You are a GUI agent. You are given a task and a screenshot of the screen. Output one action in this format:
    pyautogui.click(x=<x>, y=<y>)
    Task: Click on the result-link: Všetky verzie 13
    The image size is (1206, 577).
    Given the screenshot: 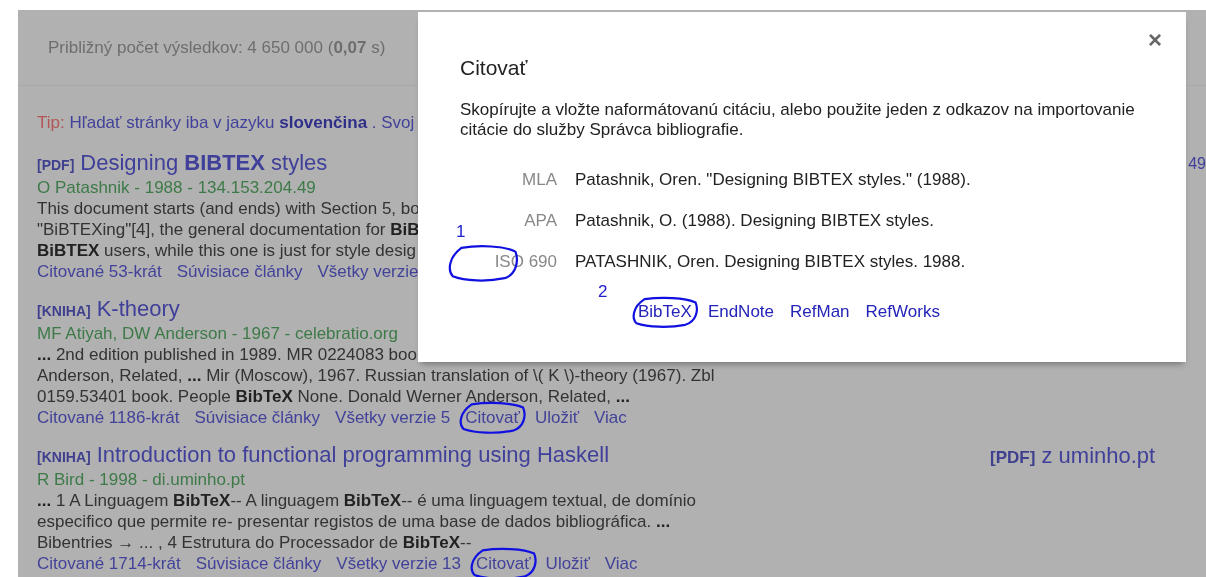 What is the action you would take?
    pyautogui.click(x=399, y=563)
    